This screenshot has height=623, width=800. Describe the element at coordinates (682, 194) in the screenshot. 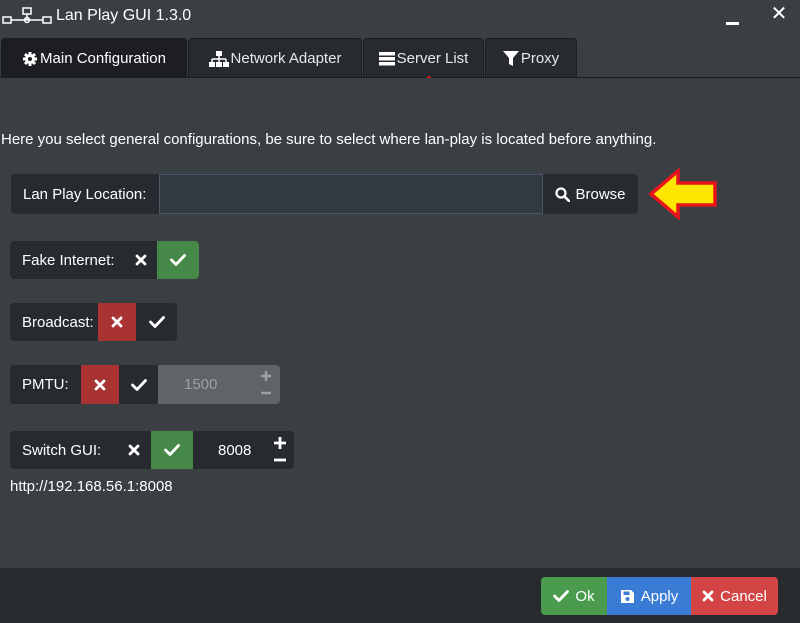

I see `annotation-arrow-left` at that location.